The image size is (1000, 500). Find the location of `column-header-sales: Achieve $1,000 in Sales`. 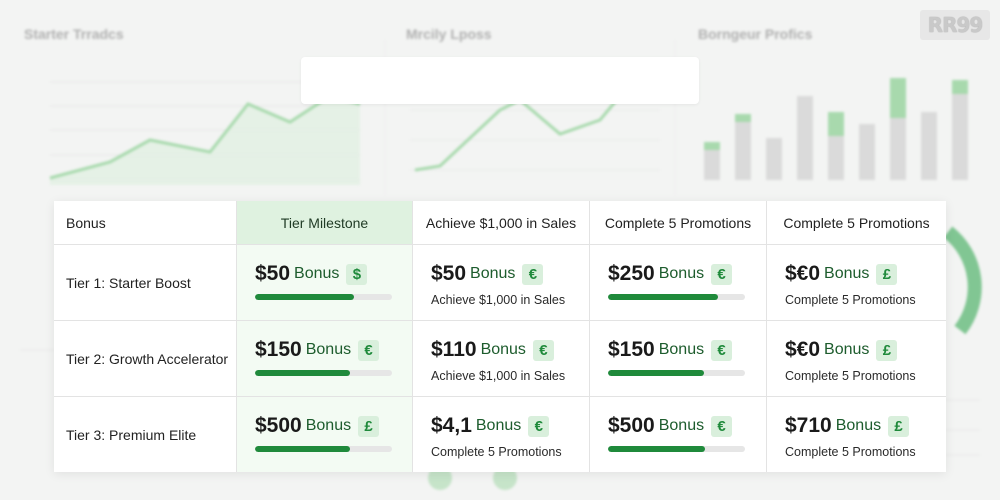

column-header-sales: Achieve $1,000 in Sales is located at coordinates (501, 223).